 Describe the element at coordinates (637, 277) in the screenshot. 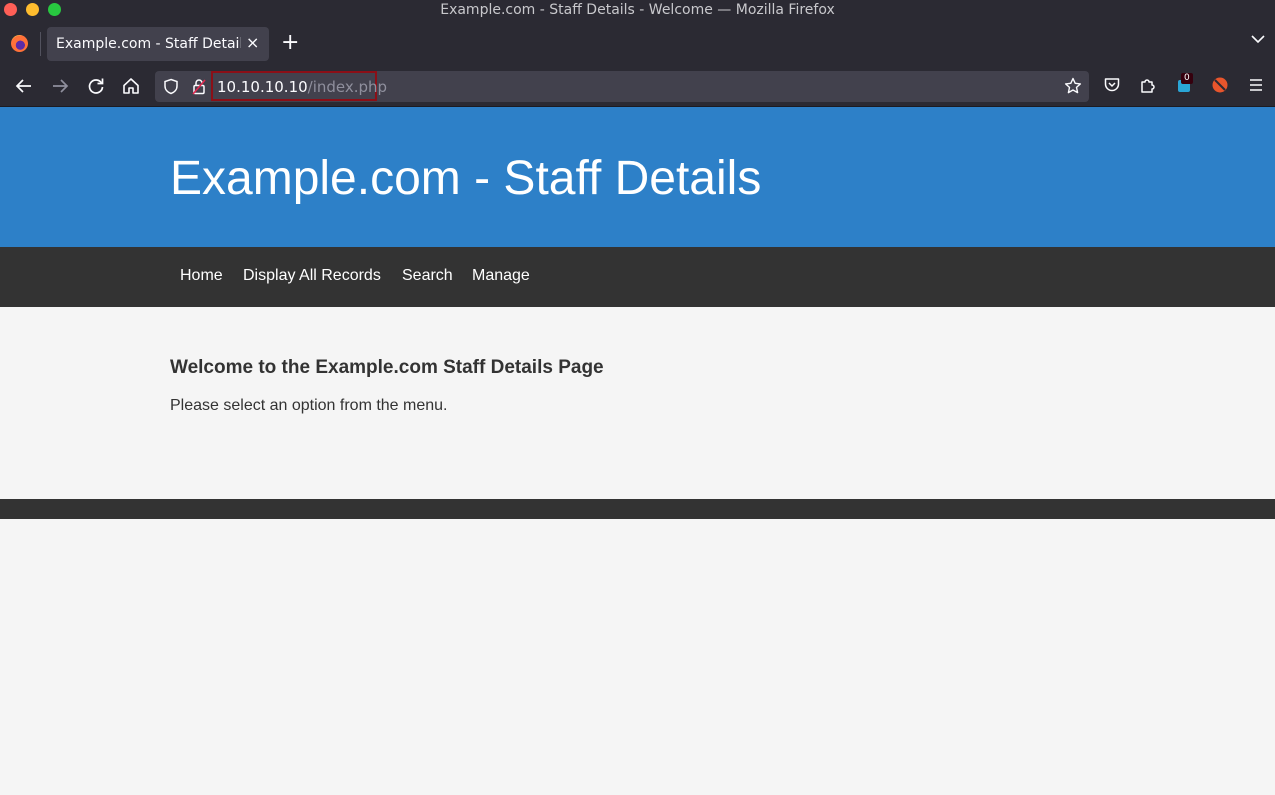

I see `site-nav: Home Display All Records Search Manage` at that location.